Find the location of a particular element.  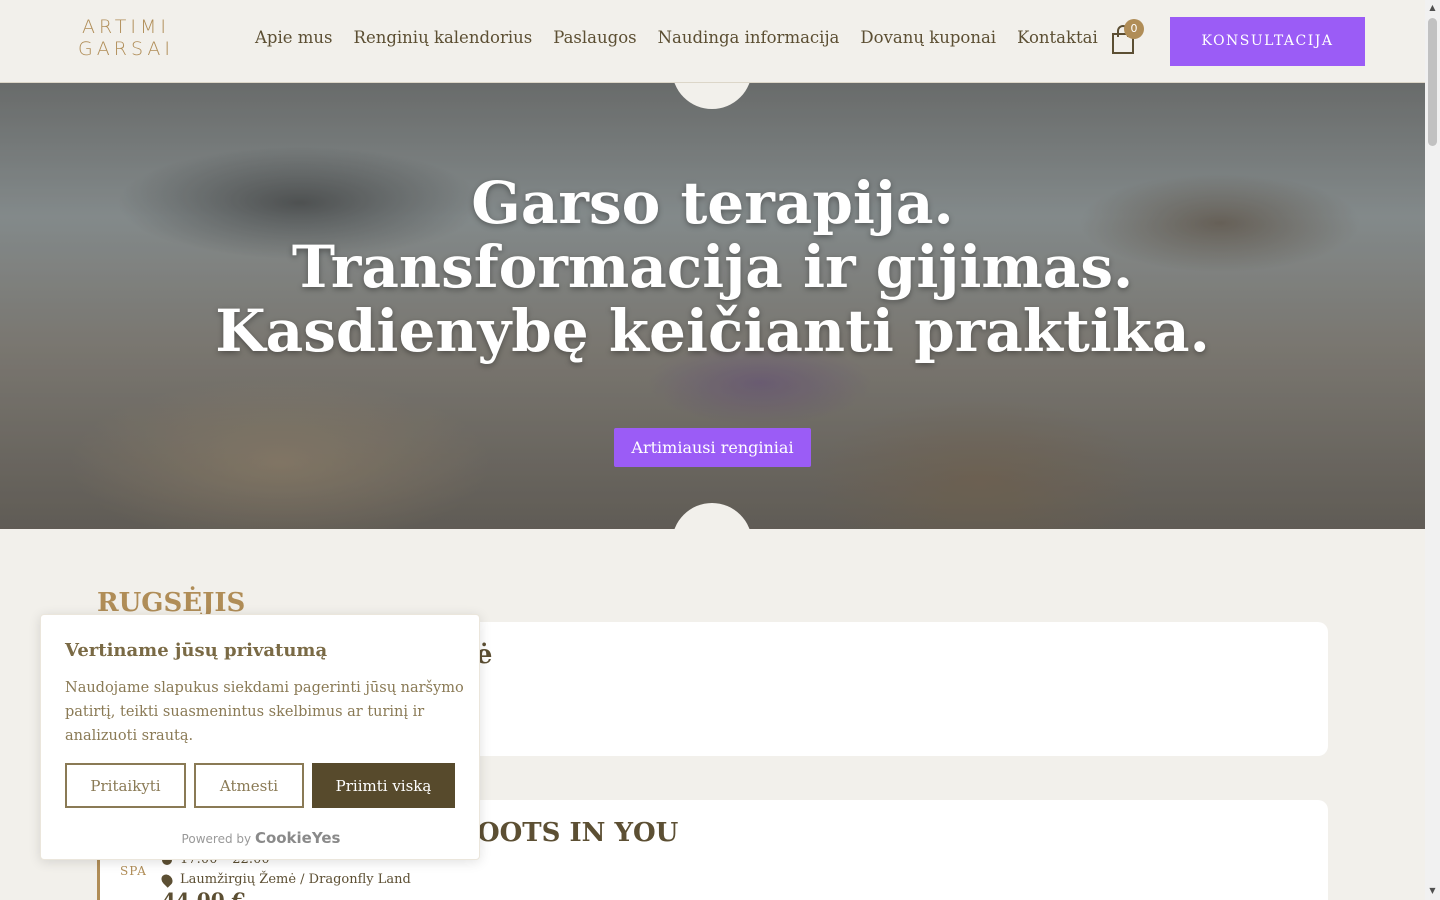

event-place: Laumžirgių Žemė / Dragonfly Land is located at coordinates (285, 879).